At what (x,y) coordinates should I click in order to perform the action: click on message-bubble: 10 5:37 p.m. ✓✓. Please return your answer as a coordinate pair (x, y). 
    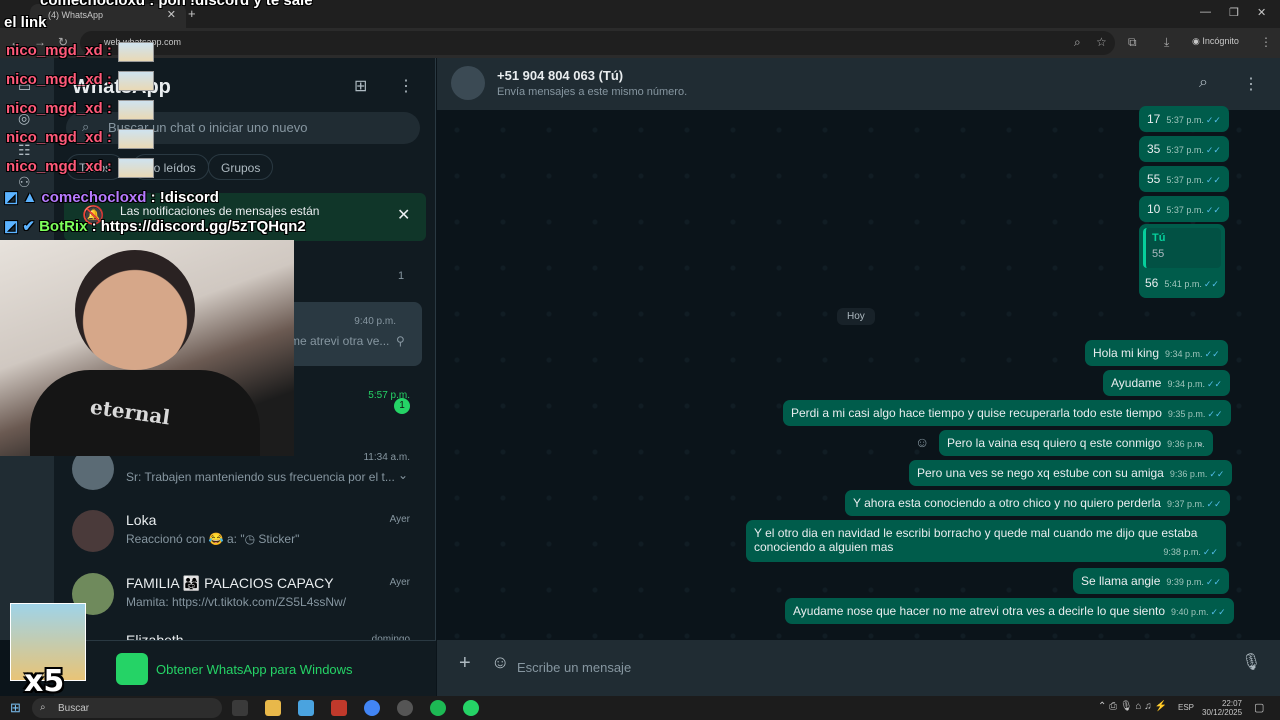
    Looking at the image, I should click on (1184, 209).